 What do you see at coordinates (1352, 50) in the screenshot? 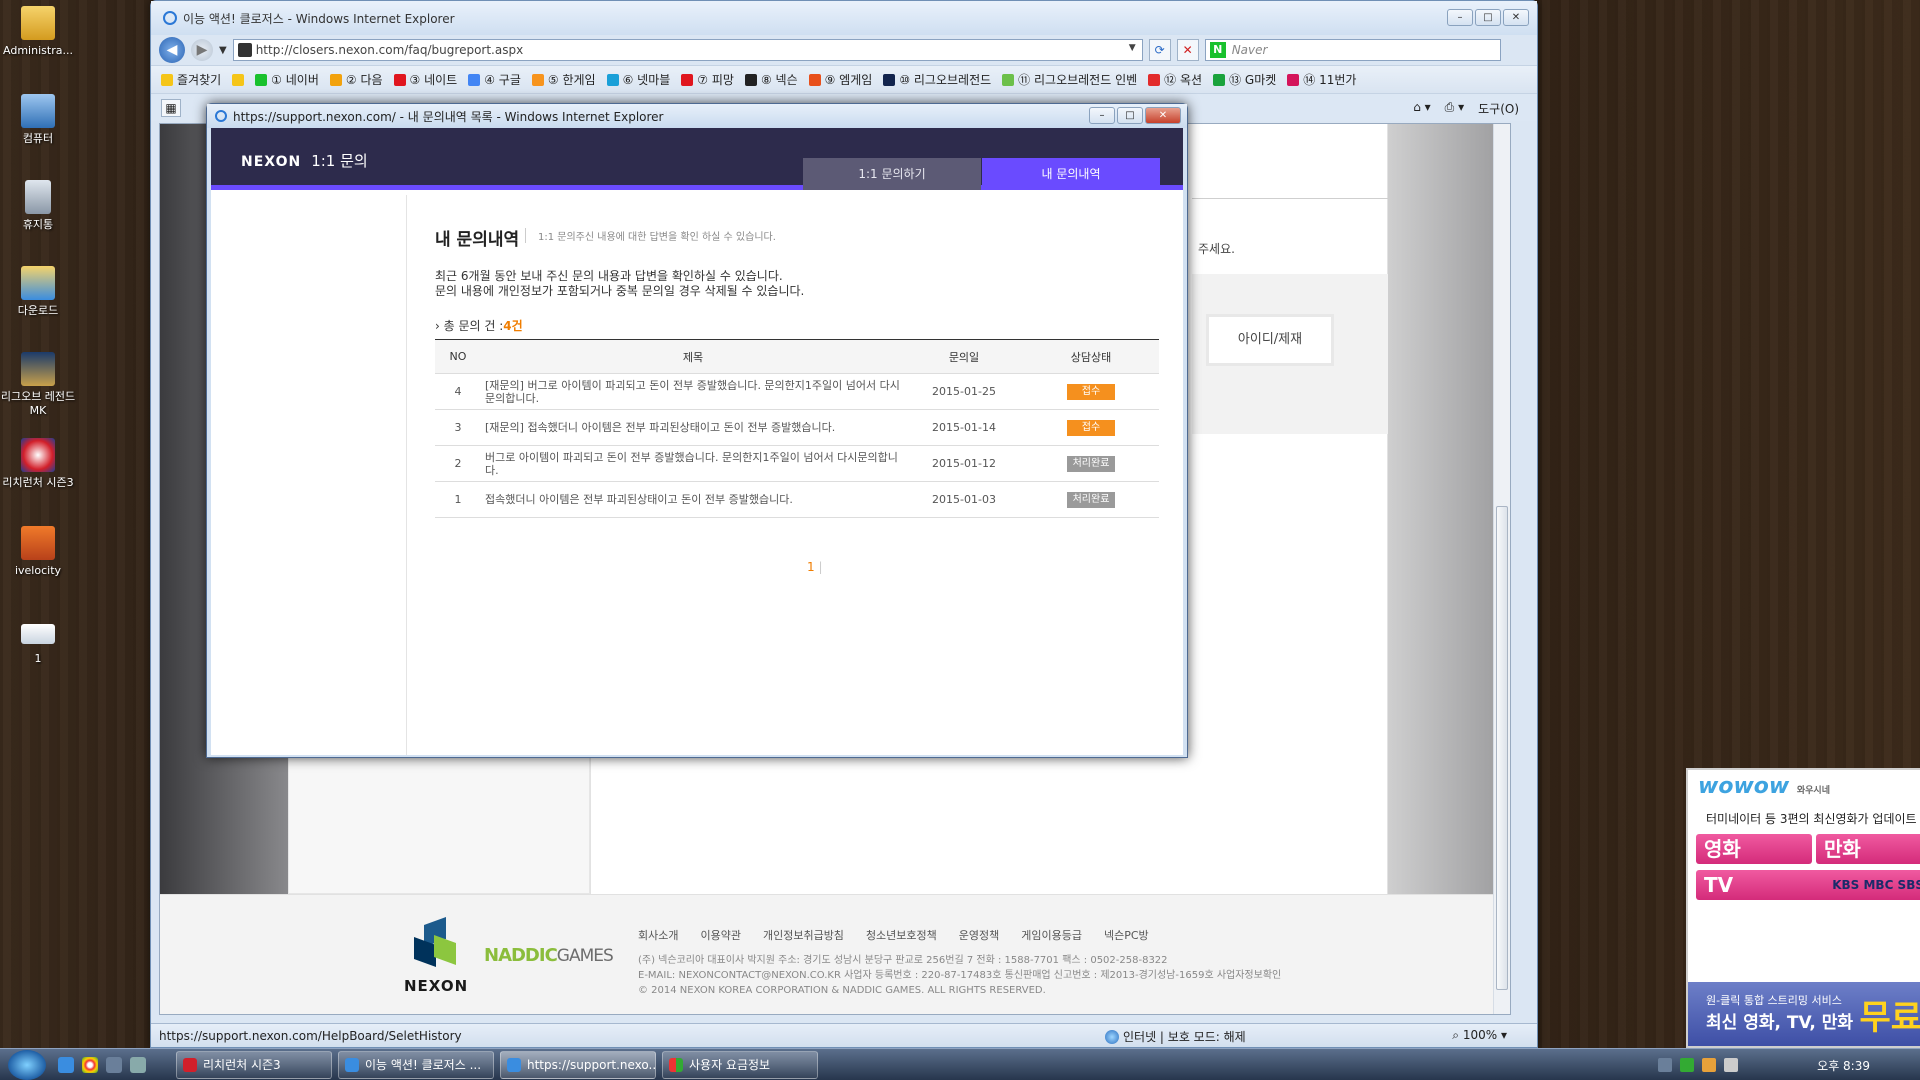
I see `search-input: N Naver` at bounding box center [1352, 50].